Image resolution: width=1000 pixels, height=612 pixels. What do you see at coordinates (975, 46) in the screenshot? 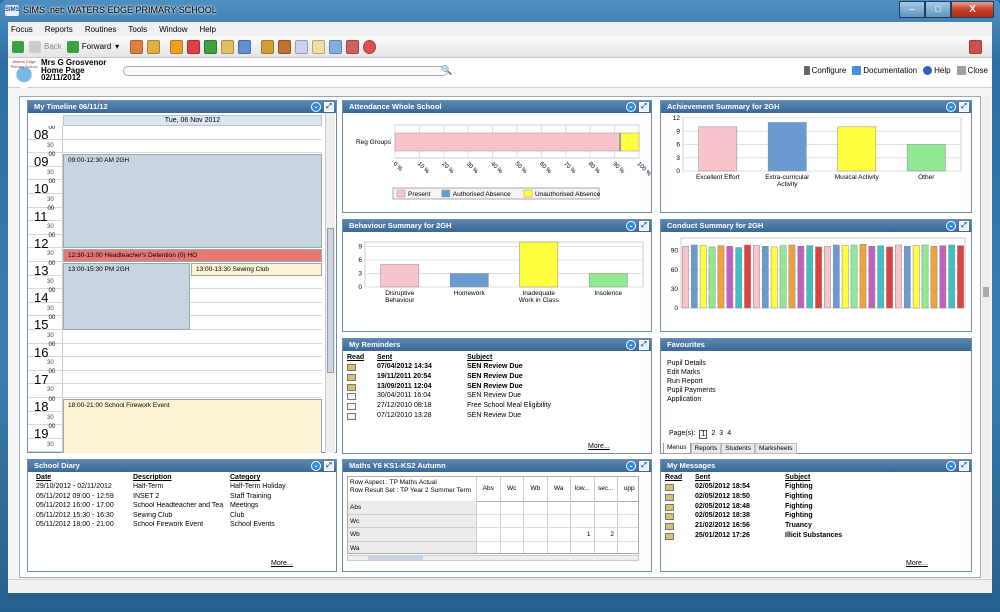
I see `user-account-icon` at bounding box center [975, 46].